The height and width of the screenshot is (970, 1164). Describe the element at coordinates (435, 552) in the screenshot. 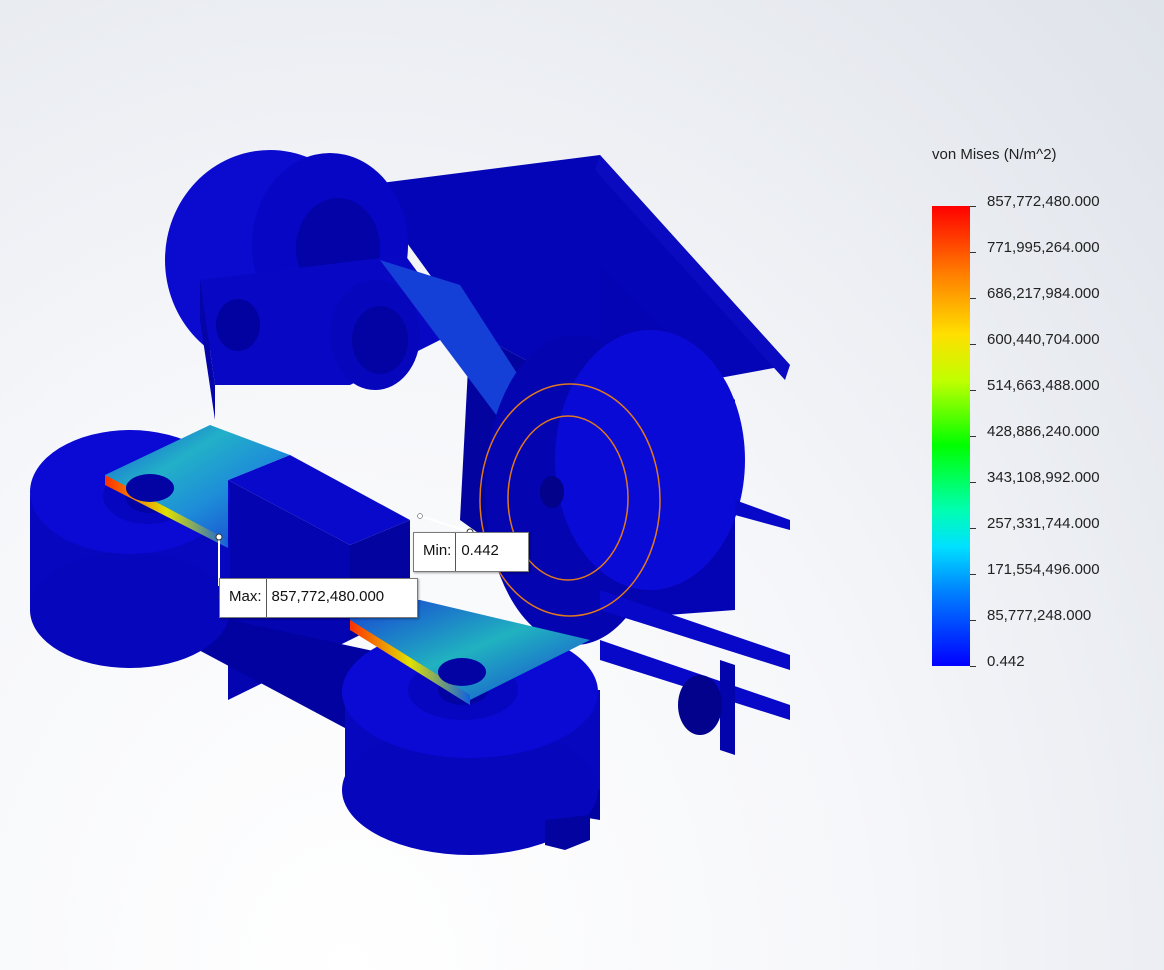

I see `min-probe-label: Min:` at that location.